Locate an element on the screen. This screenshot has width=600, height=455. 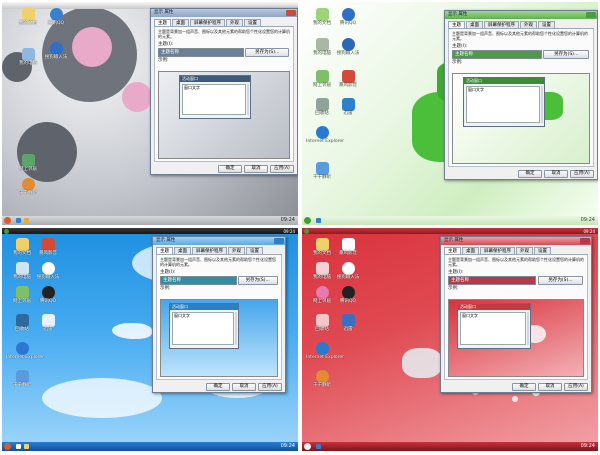
taskbar: 09:24 is located at coordinates (150, 446).